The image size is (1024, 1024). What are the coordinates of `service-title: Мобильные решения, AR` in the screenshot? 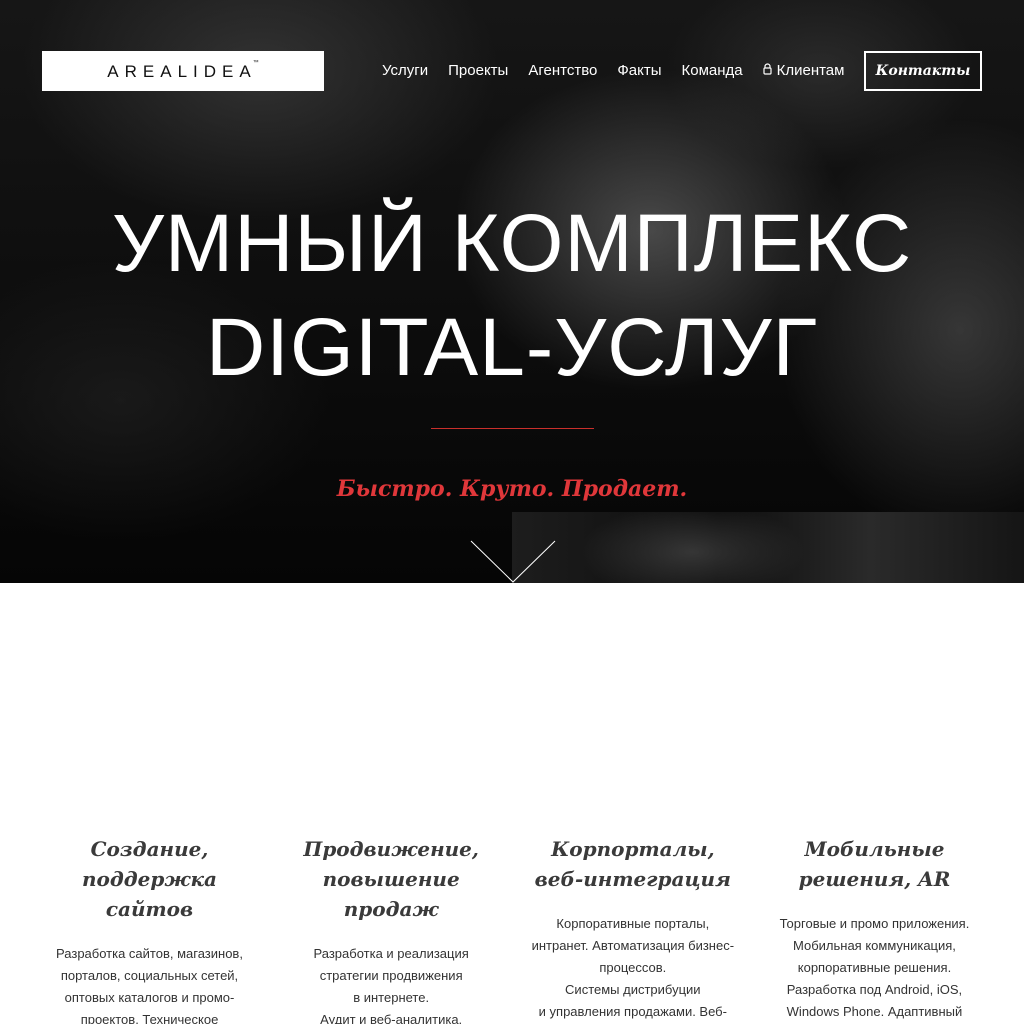 It's located at (874, 864).